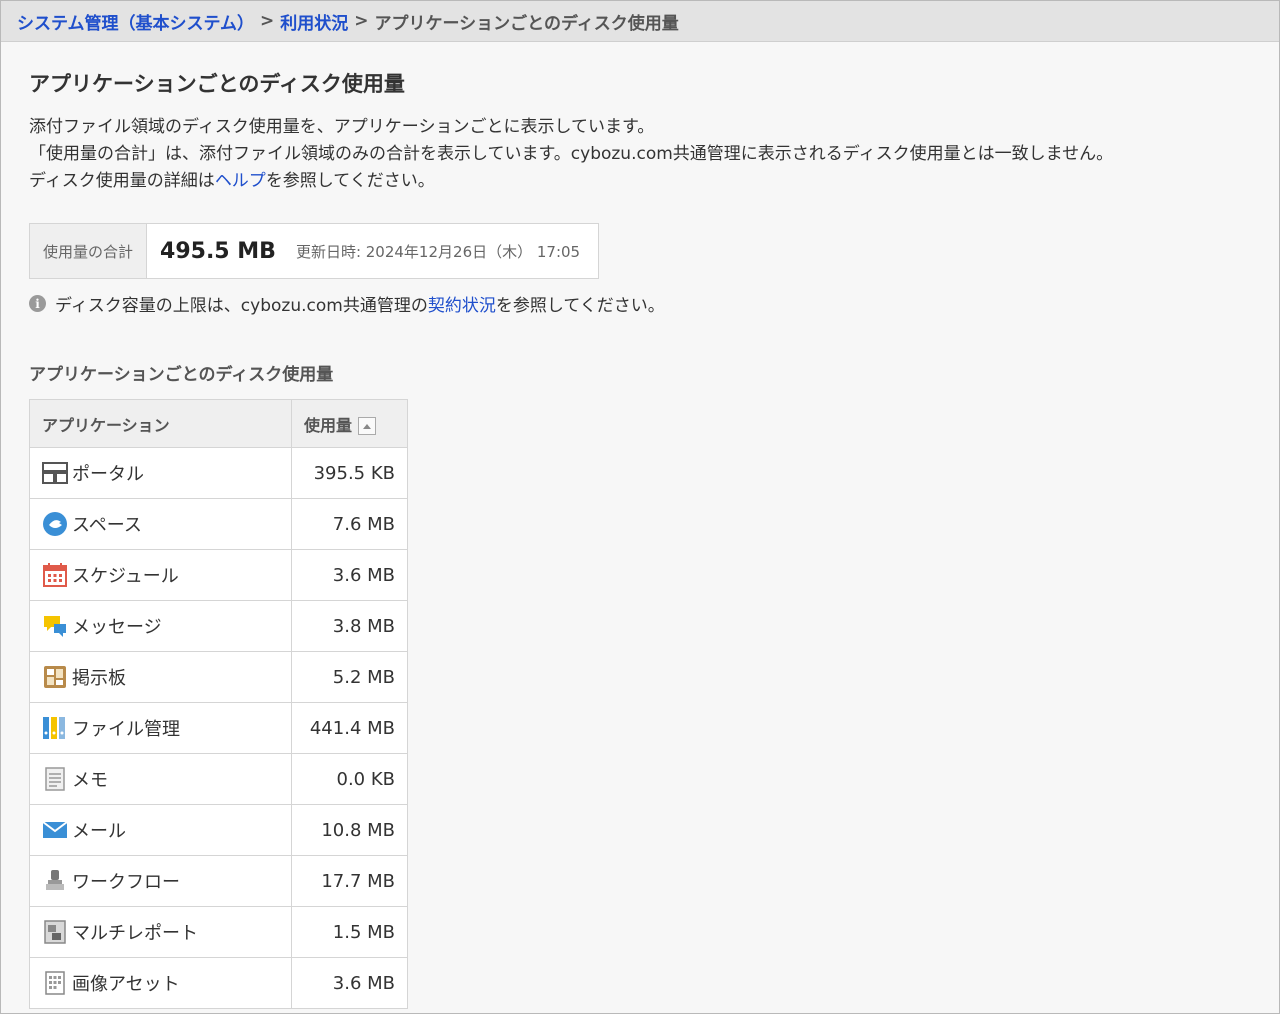  Describe the element at coordinates (125, 576) in the screenshot. I see `app-name: スケジュール` at that location.